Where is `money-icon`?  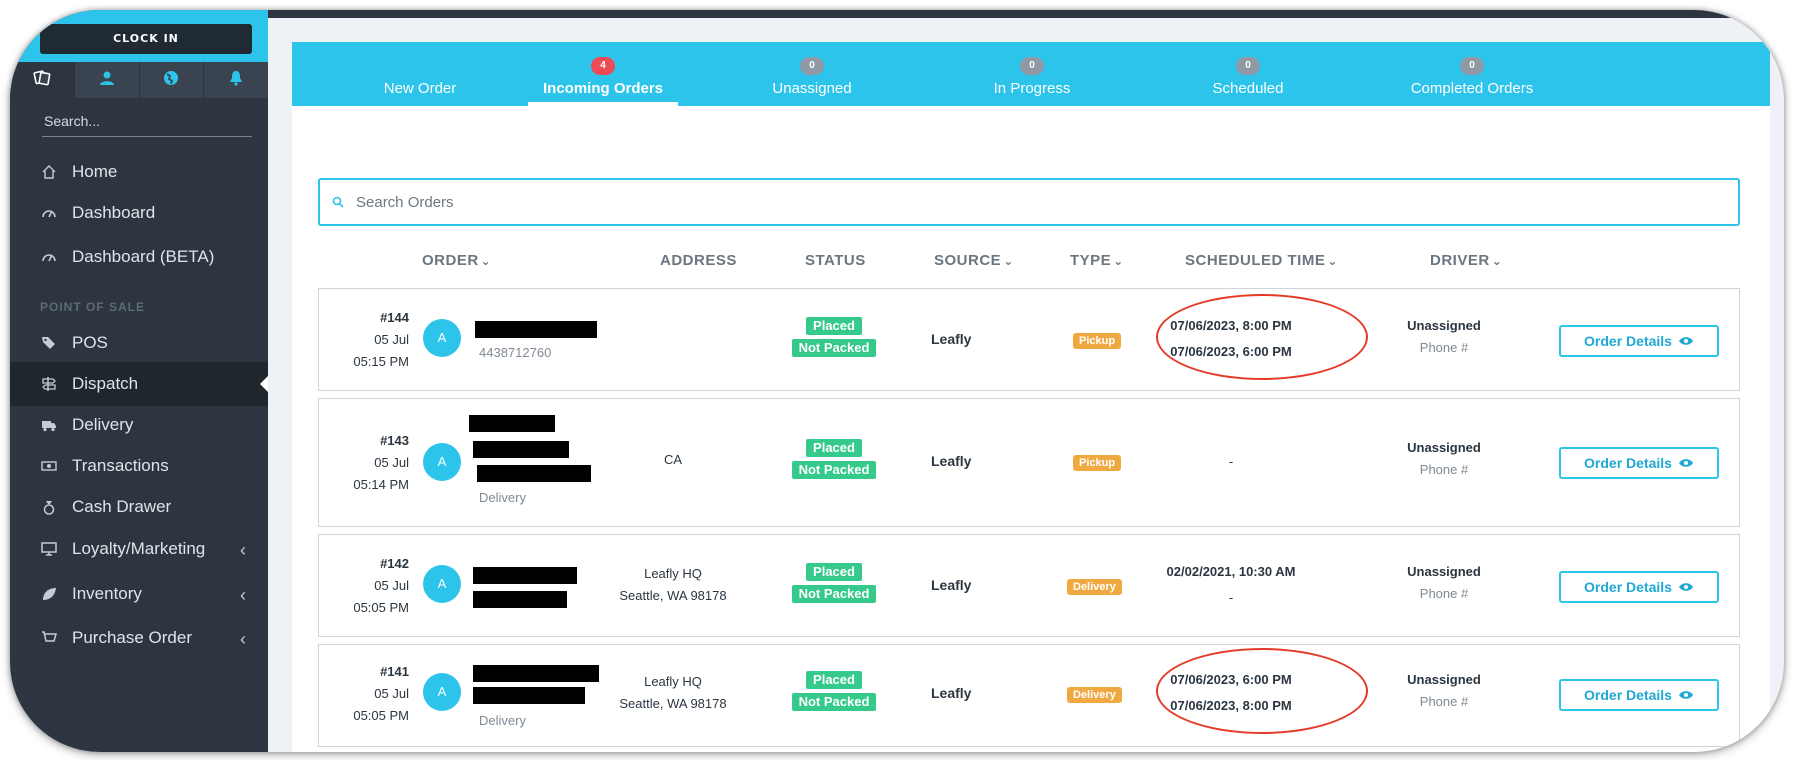 money-icon is located at coordinates (49, 466).